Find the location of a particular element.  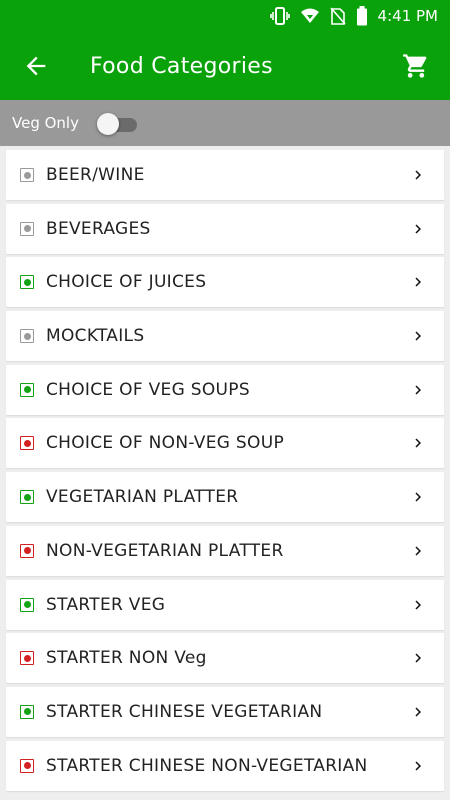

status-time: 4:41 PM is located at coordinates (407, 16).